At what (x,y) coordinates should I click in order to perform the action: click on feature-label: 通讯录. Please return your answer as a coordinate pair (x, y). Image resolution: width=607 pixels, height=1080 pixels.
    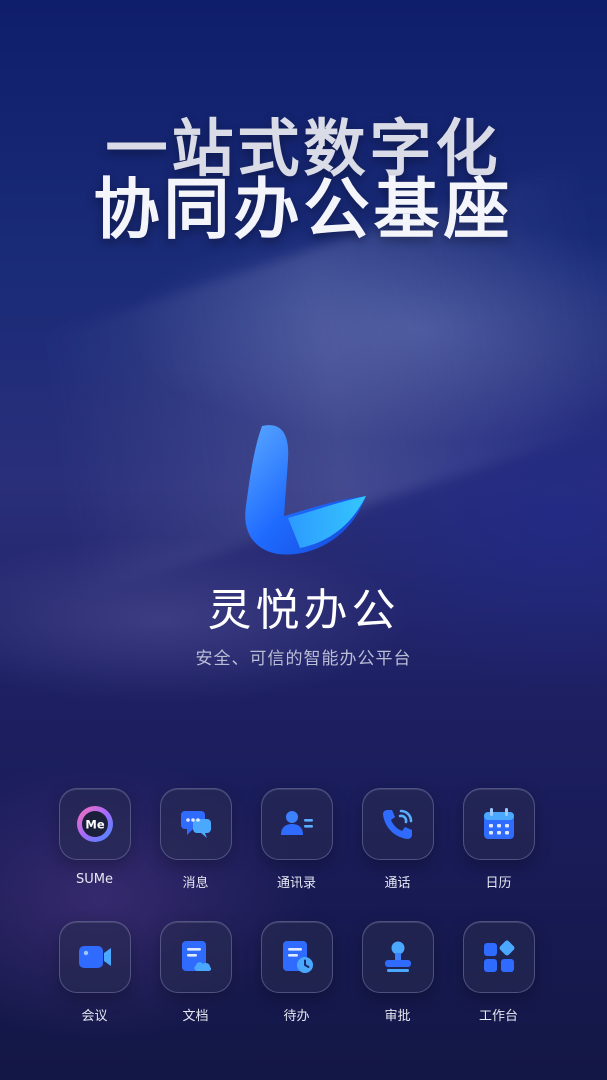
    Looking at the image, I should click on (296, 883).